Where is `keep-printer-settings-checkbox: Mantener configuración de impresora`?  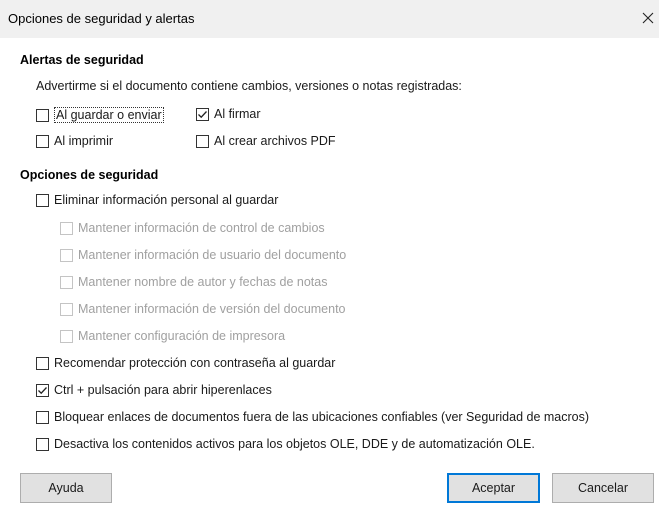 keep-printer-settings-checkbox: Mantener configuración de impresora is located at coordinates (172, 336).